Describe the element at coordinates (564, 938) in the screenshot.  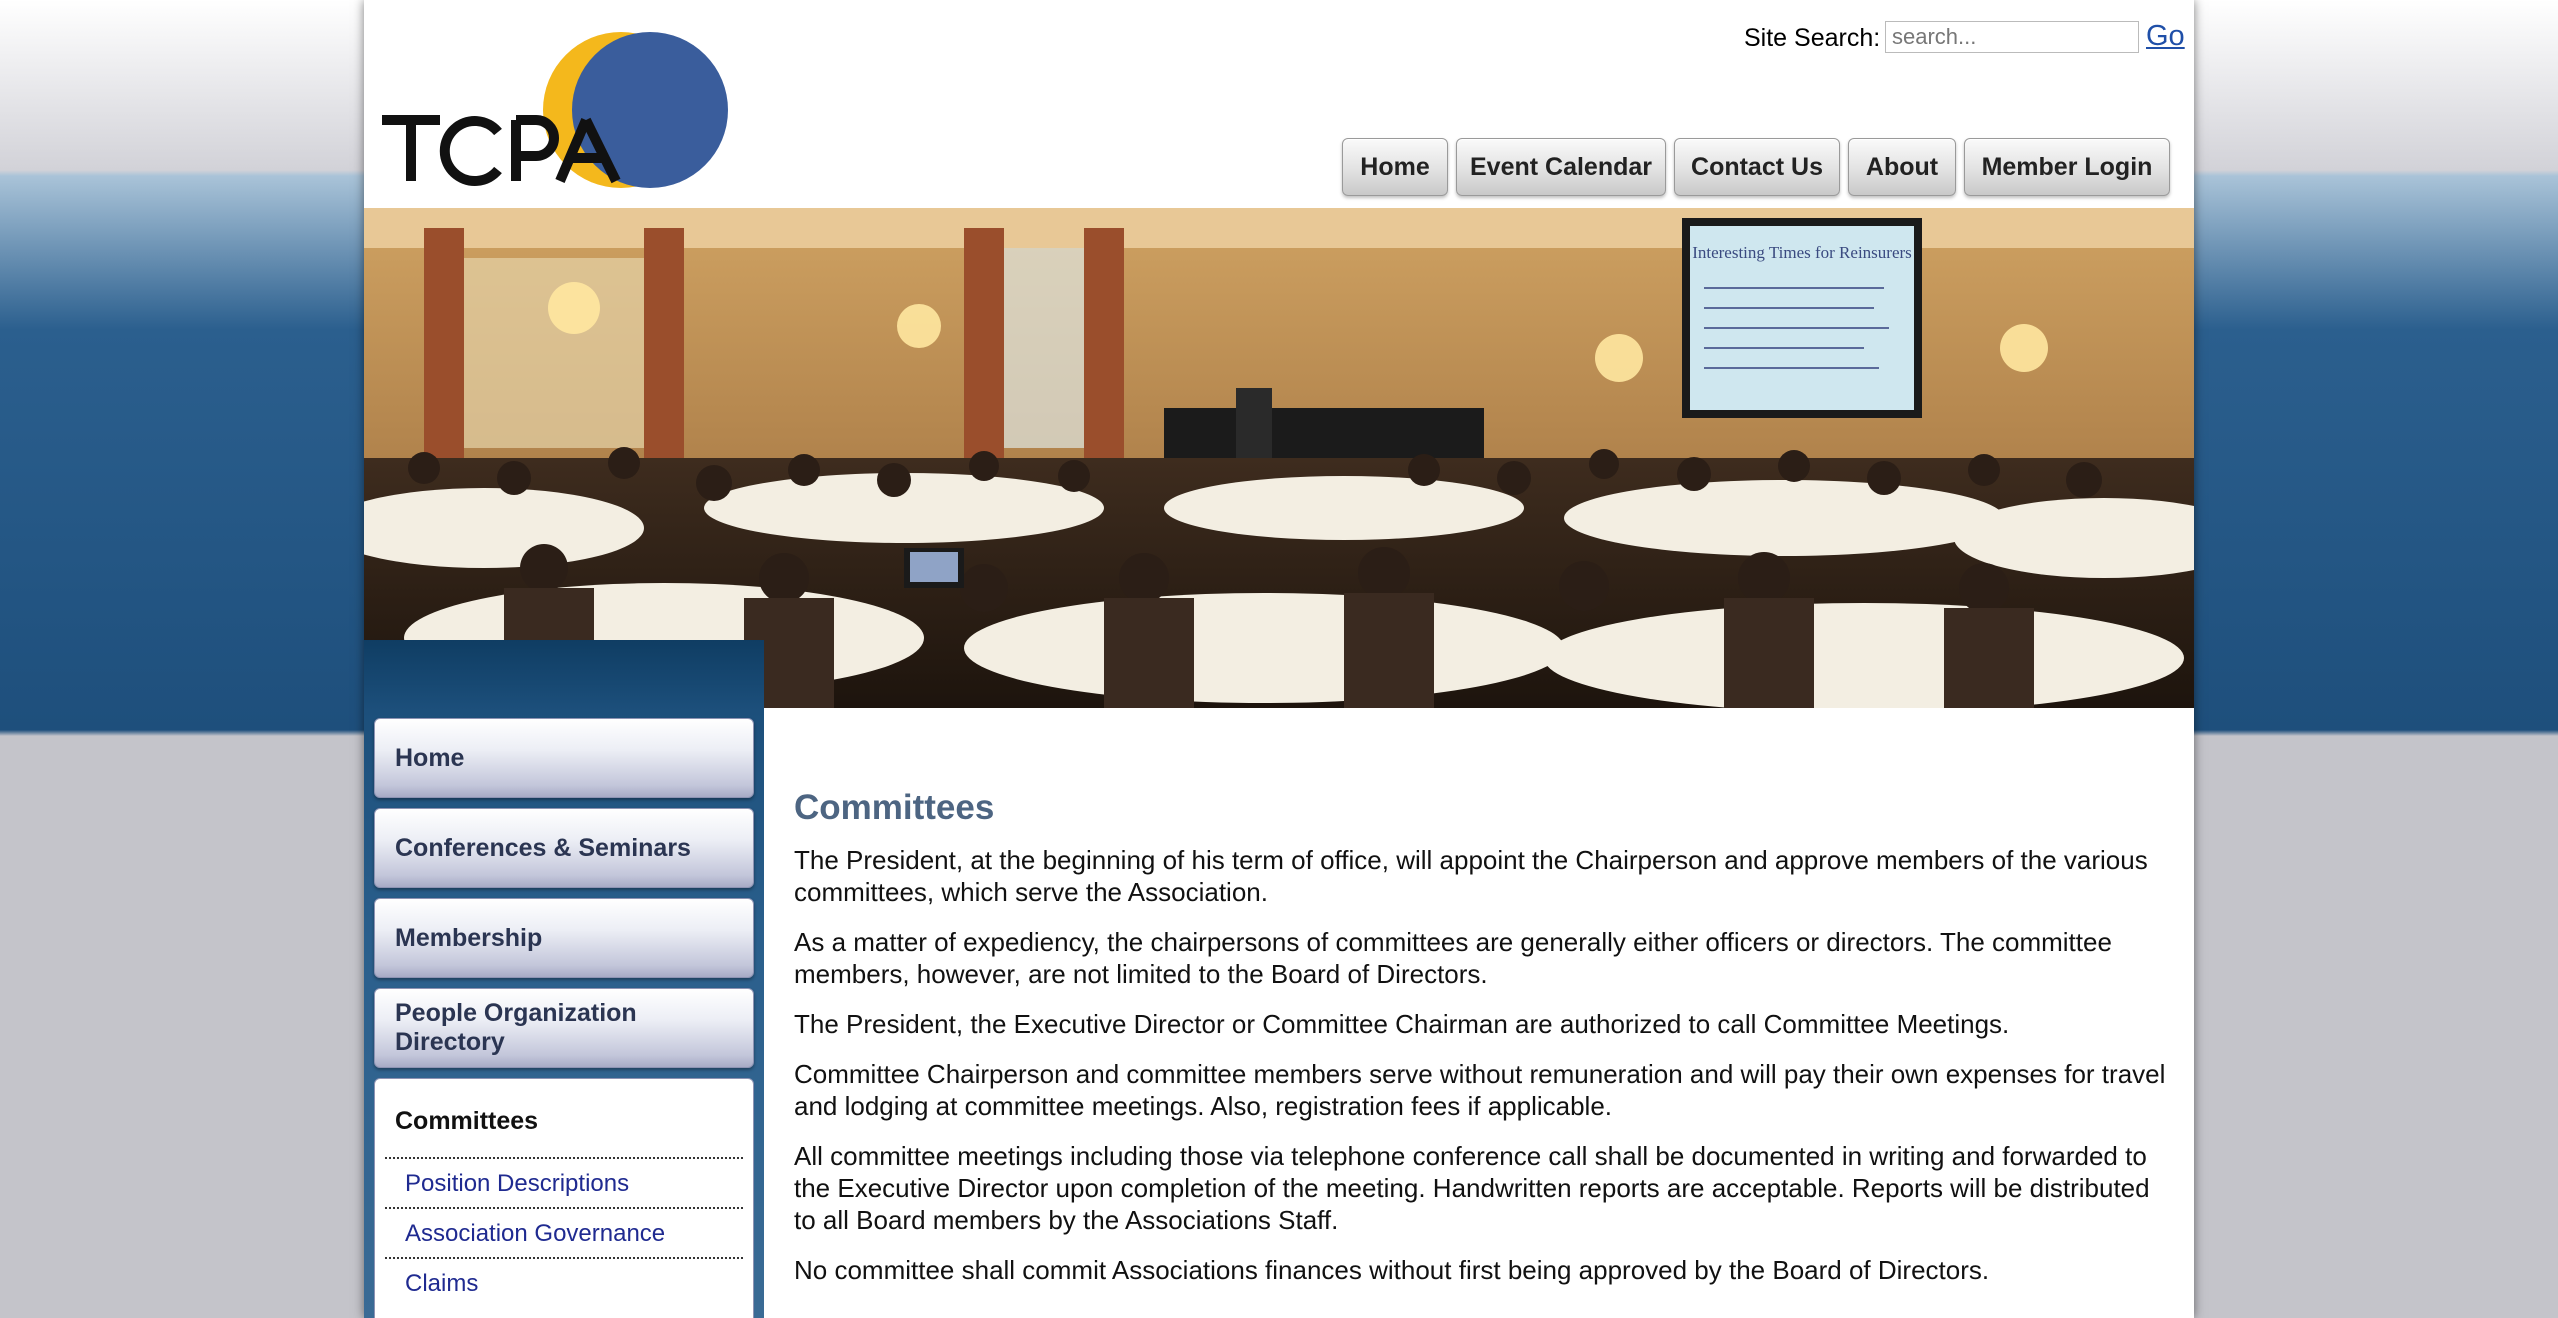
I see `sidebar-item-membership: Membership` at that location.